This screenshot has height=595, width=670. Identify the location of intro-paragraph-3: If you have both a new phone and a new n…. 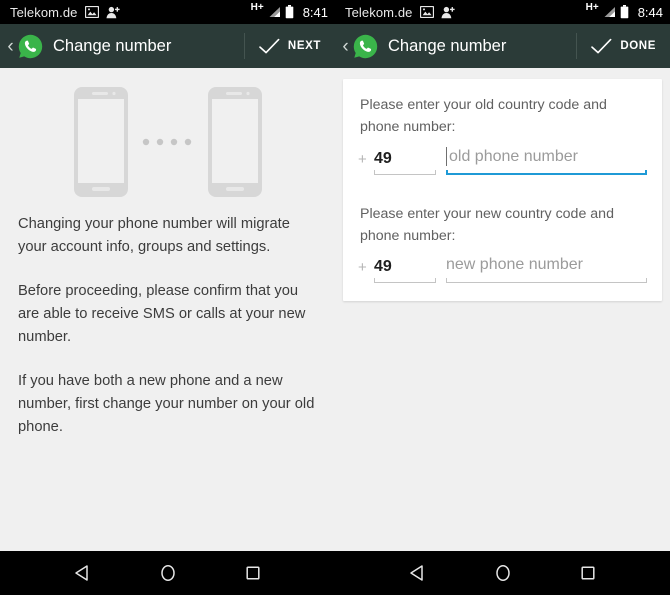
(166, 404).